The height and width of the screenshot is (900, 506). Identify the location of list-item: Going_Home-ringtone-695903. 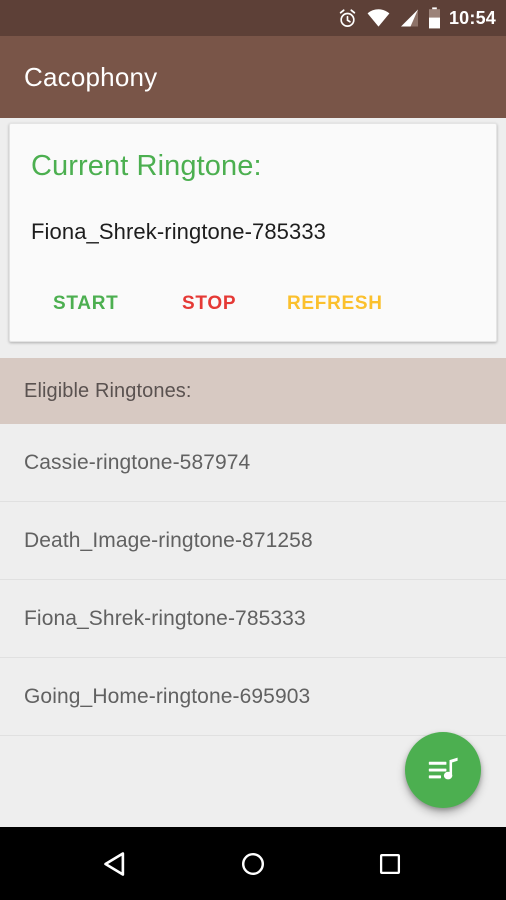
(253, 697).